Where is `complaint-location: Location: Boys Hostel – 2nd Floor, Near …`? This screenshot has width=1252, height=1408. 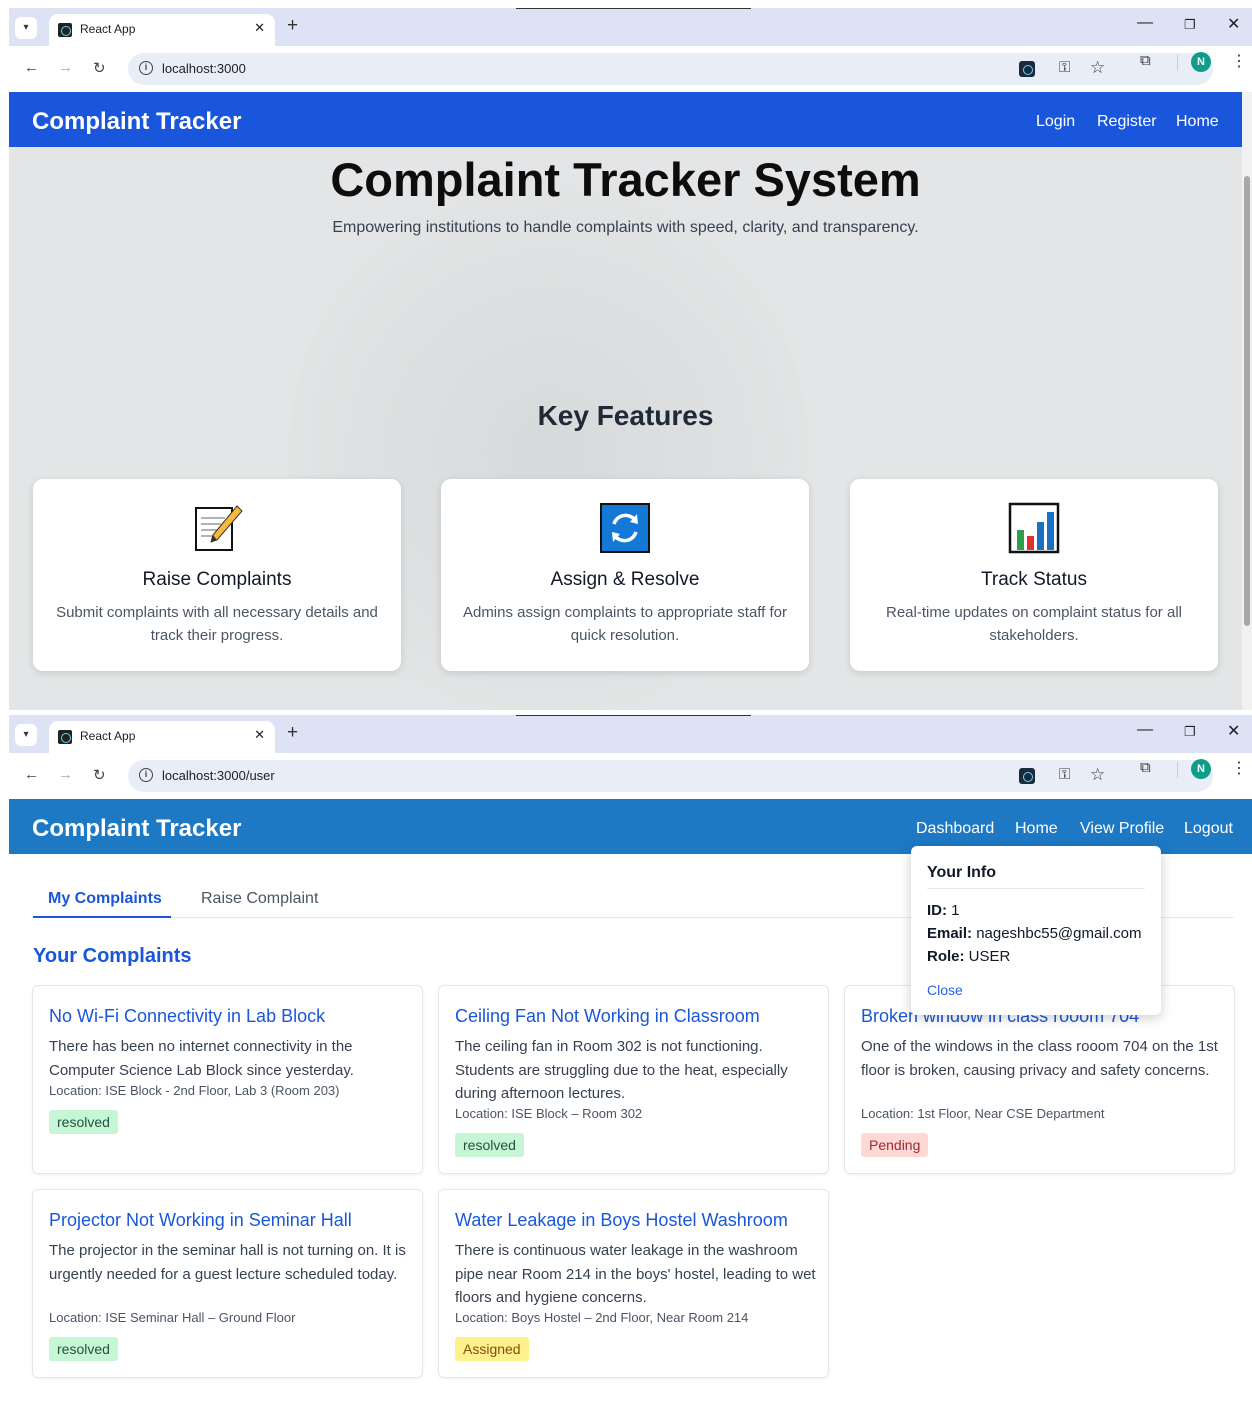
complaint-location: Location: Boys Hostel – 2nd Floor, Near … is located at coordinates (602, 1317).